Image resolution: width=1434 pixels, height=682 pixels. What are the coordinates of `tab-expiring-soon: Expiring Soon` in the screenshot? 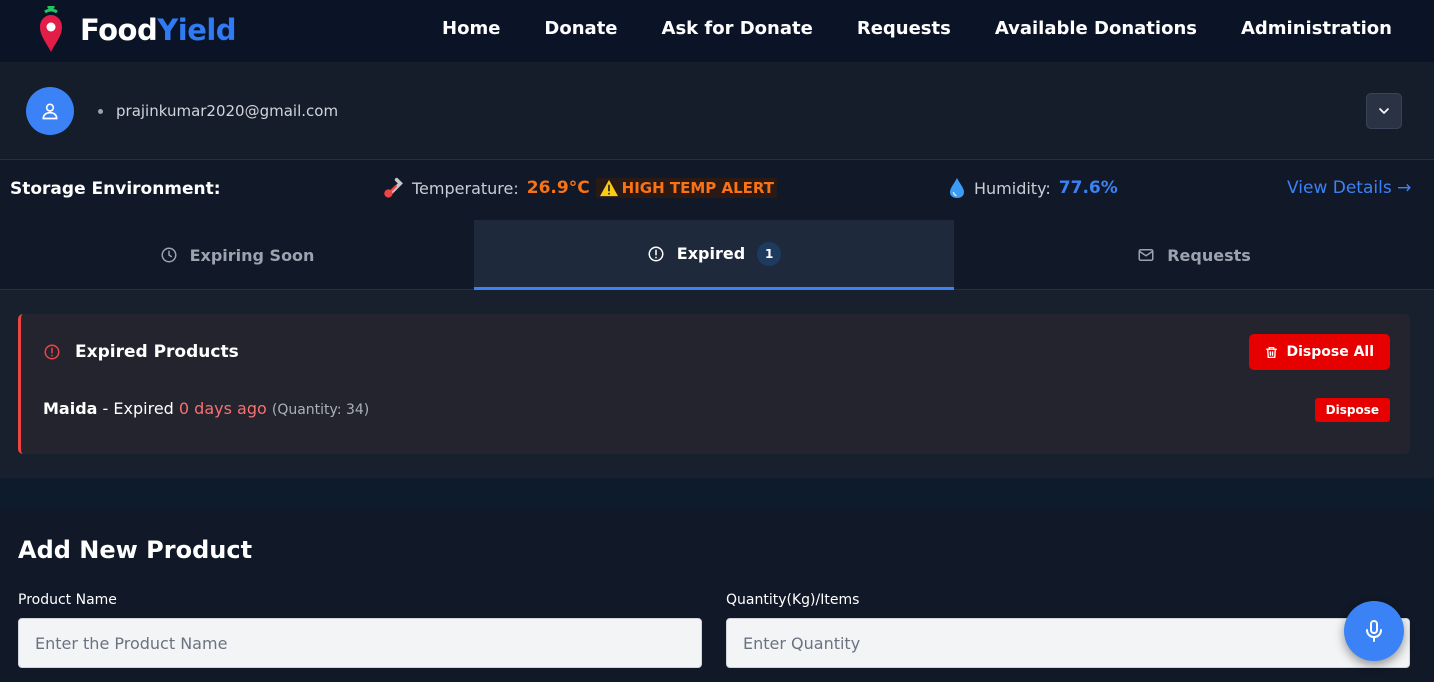 It's located at (237, 255).